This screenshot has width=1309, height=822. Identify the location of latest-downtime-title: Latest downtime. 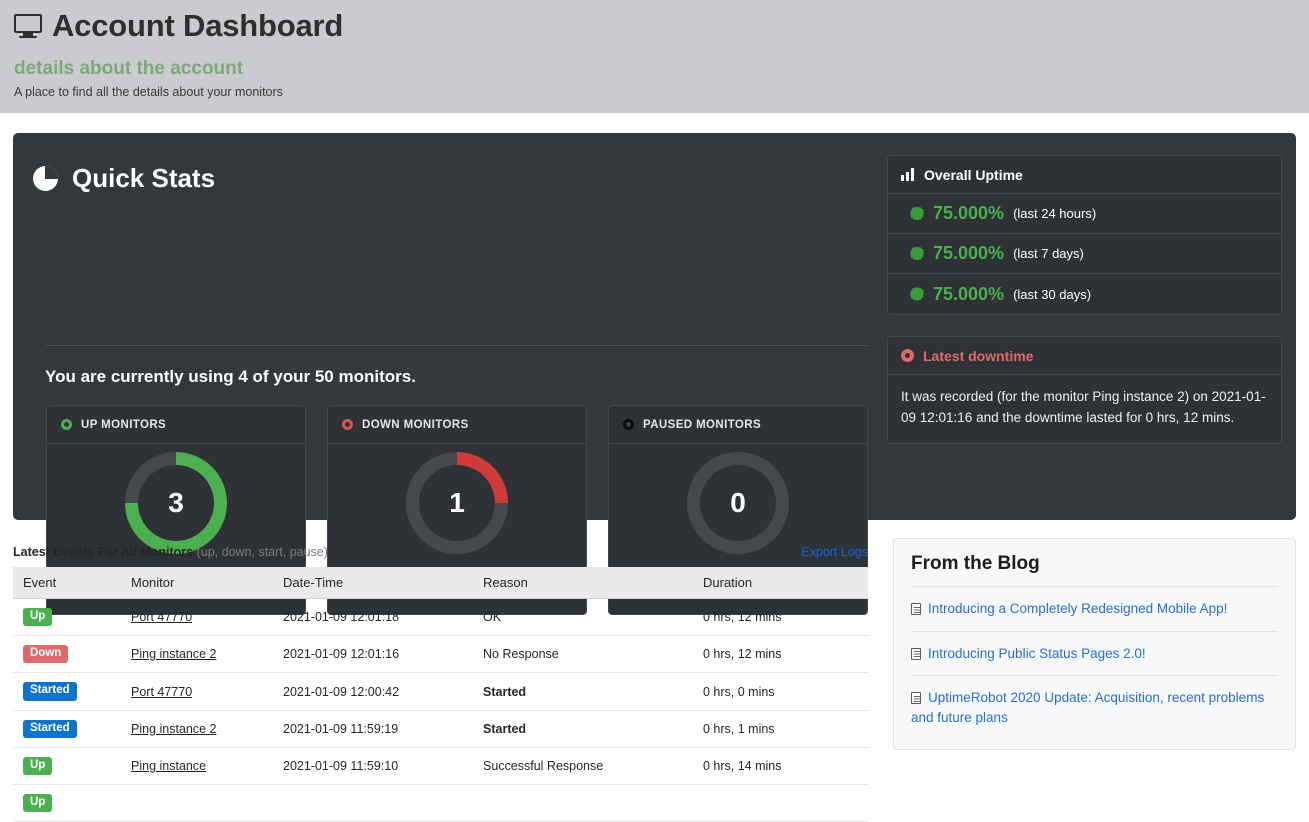
(978, 355).